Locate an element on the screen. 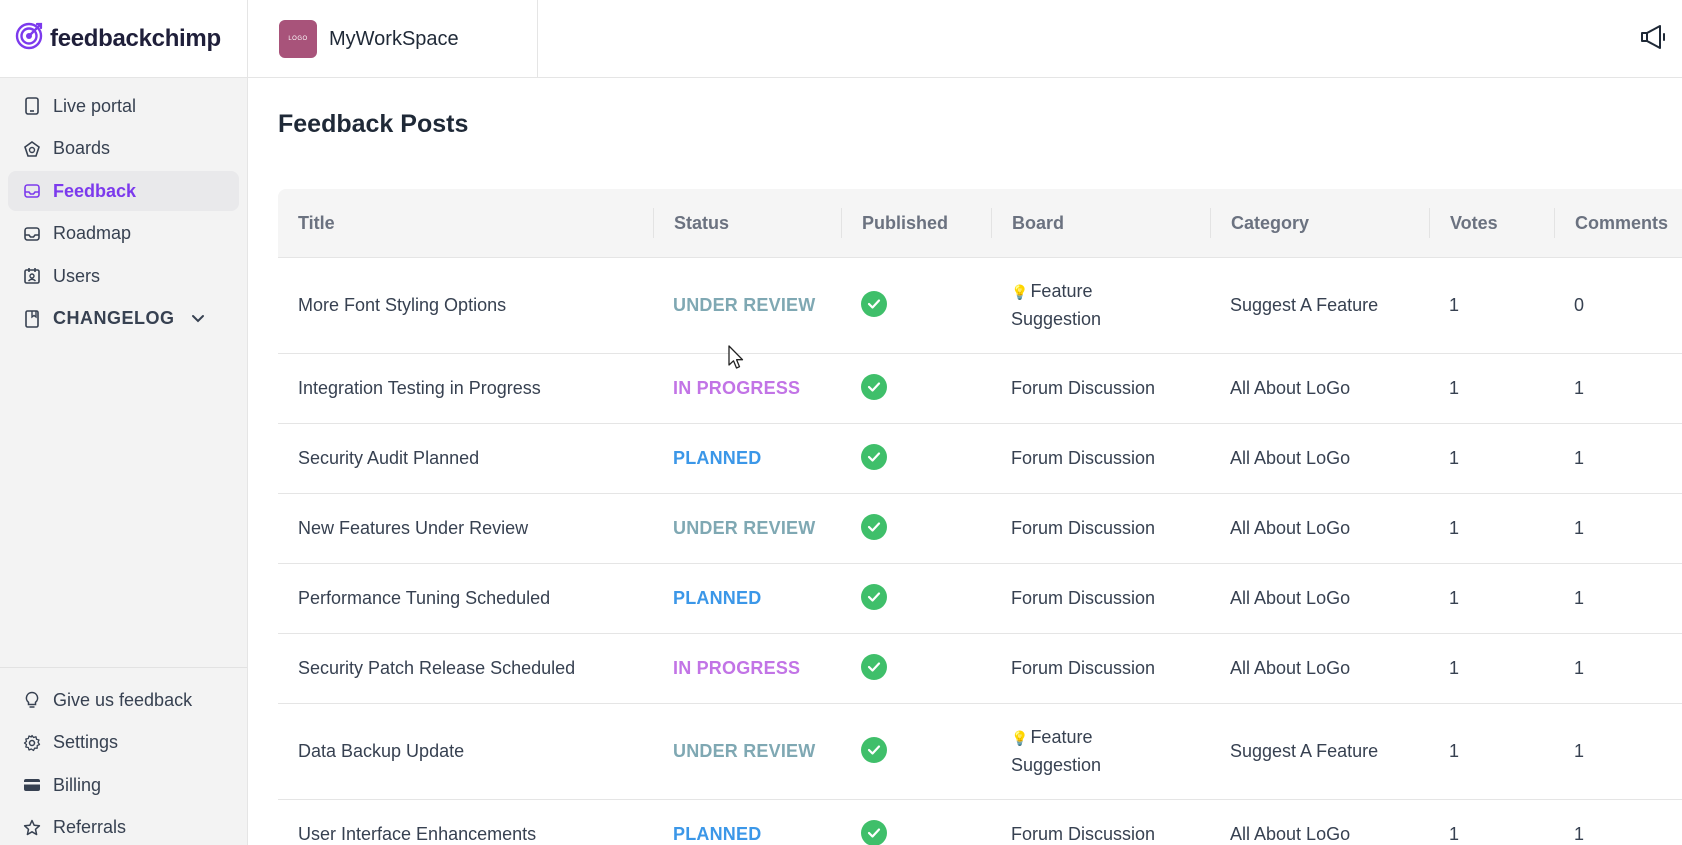  sidebar-item-label: Live portal is located at coordinates (95, 105).